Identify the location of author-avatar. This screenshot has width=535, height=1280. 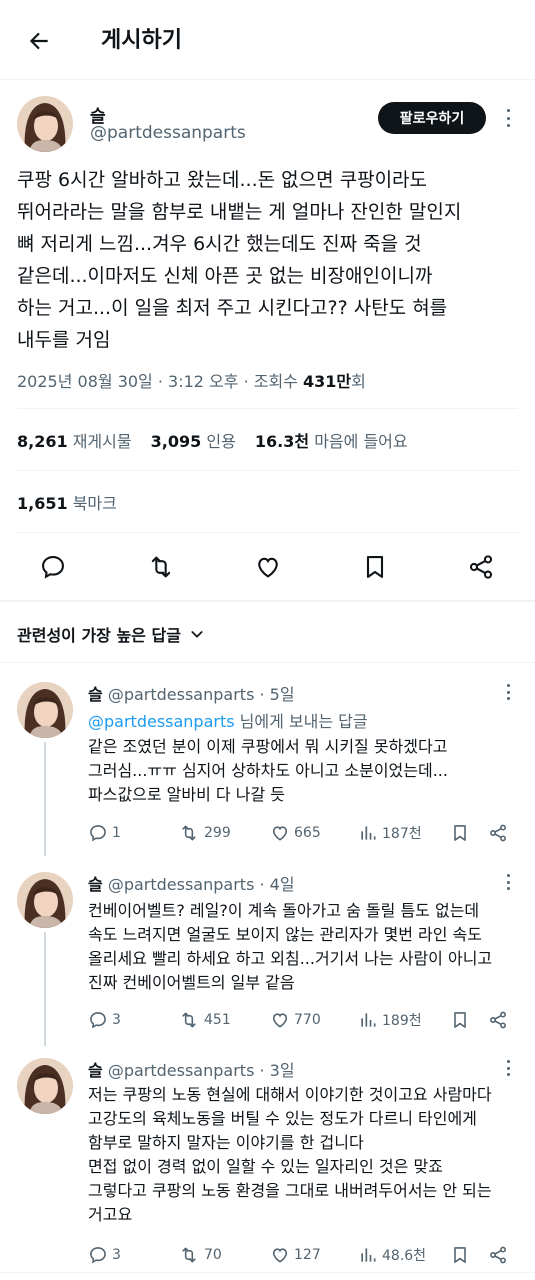
(45, 124).